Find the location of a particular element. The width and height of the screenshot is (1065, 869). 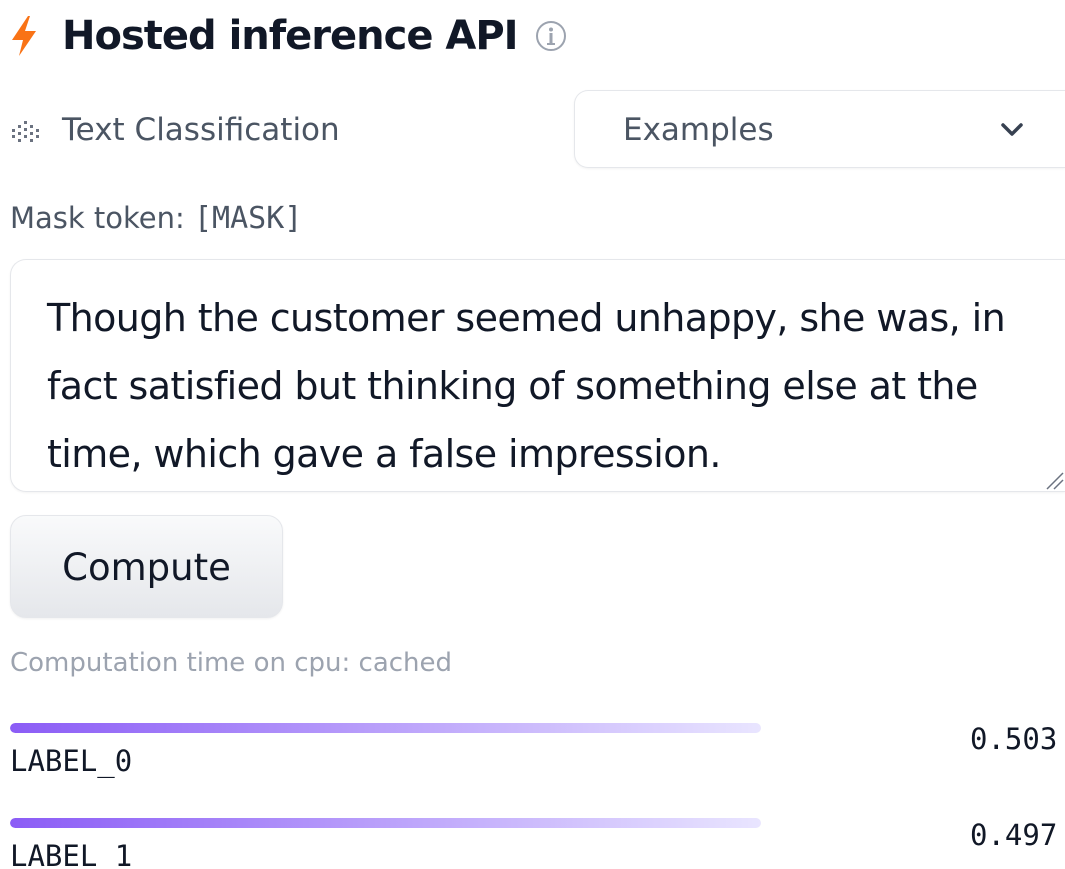

mask-token-label: Mask token: is located at coordinates (97, 218).